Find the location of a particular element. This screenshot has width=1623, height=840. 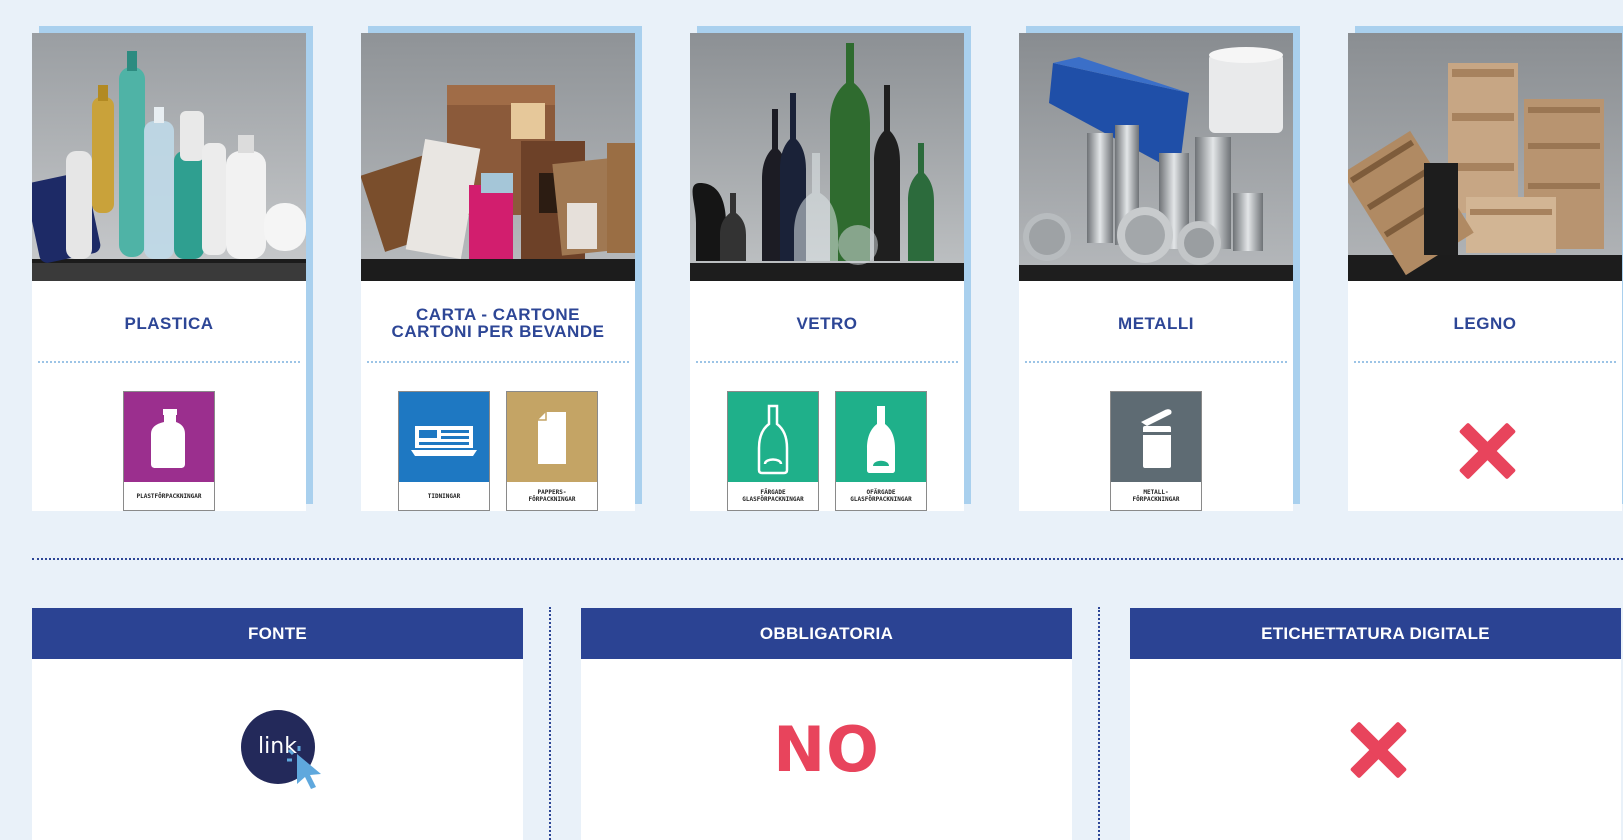

source-link-button: link is located at coordinates (280, 749).